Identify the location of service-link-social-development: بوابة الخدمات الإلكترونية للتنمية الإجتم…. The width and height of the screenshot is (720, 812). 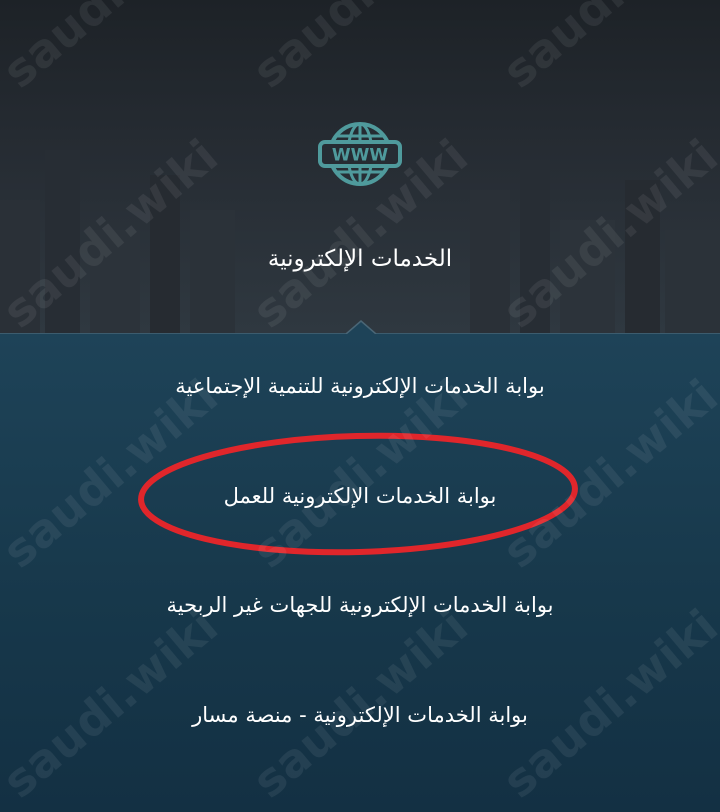
(360, 386).